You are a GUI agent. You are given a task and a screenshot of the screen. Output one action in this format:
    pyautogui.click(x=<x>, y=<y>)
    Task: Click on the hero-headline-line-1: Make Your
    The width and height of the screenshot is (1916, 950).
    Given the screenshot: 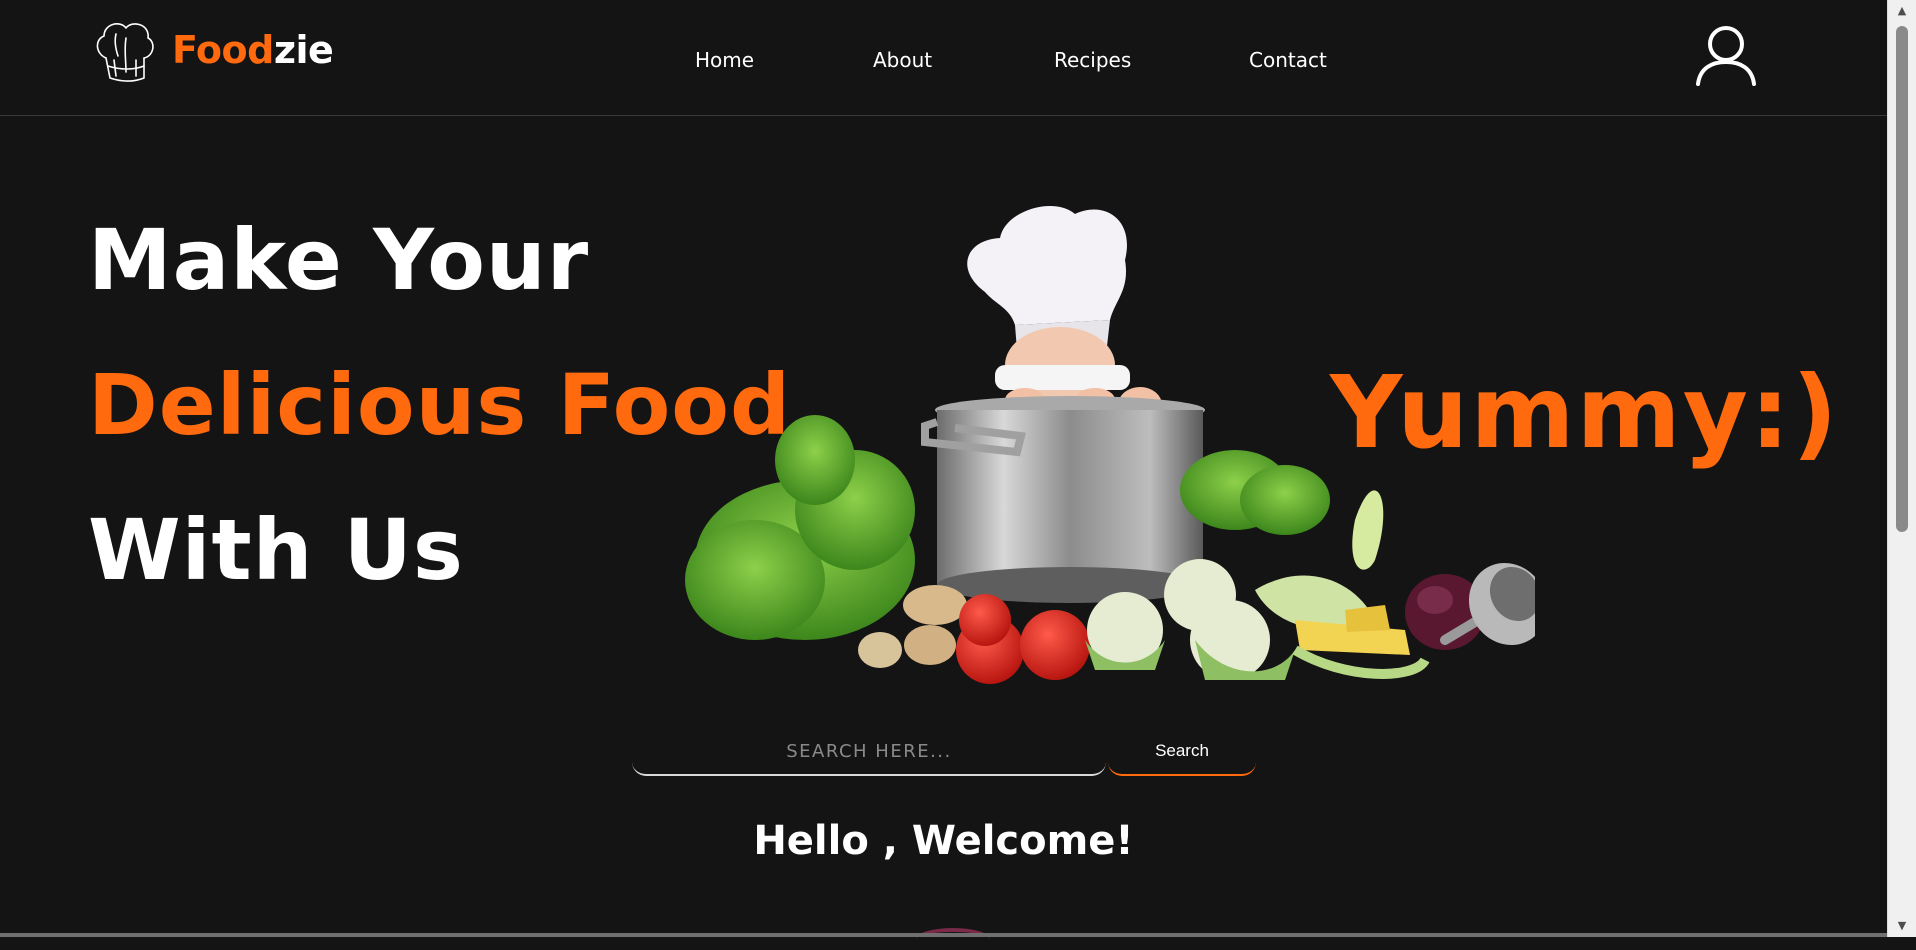 What is the action you would take?
    pyautogui.click(x=339, y=260)
    